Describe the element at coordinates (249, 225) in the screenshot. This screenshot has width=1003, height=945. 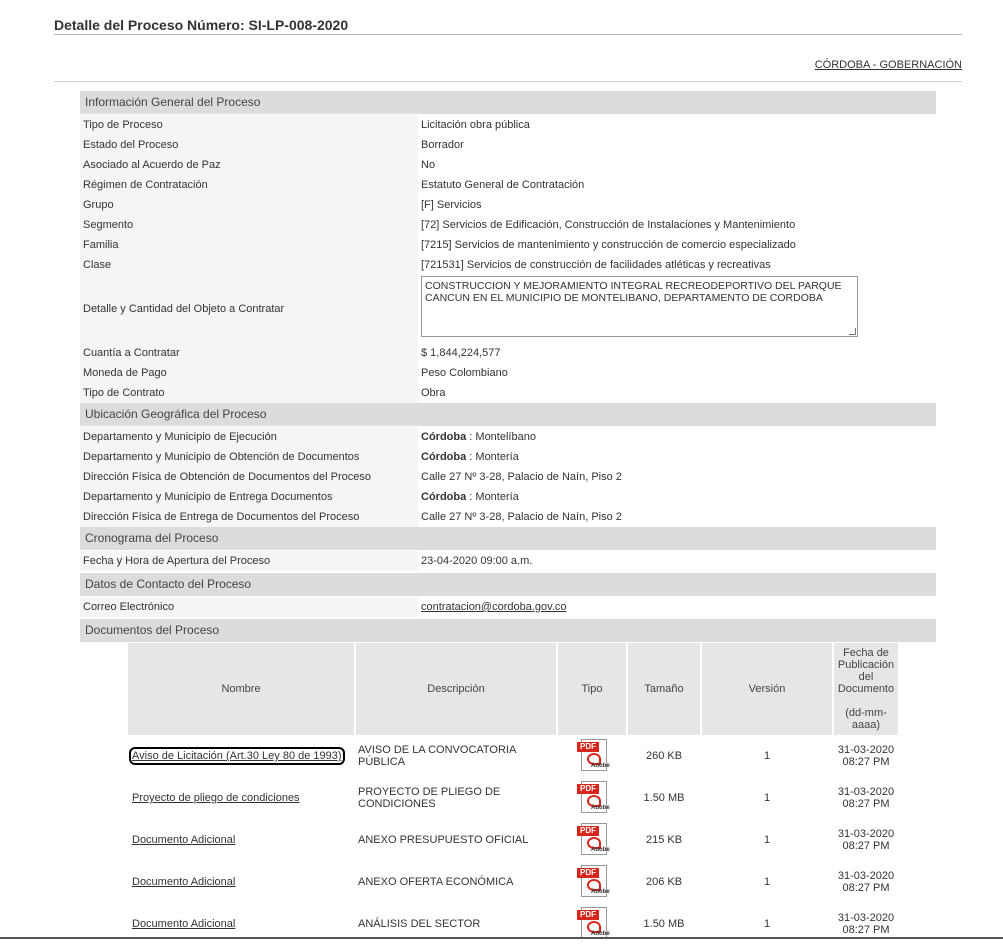
I see `row-label: Segmento` at that location.